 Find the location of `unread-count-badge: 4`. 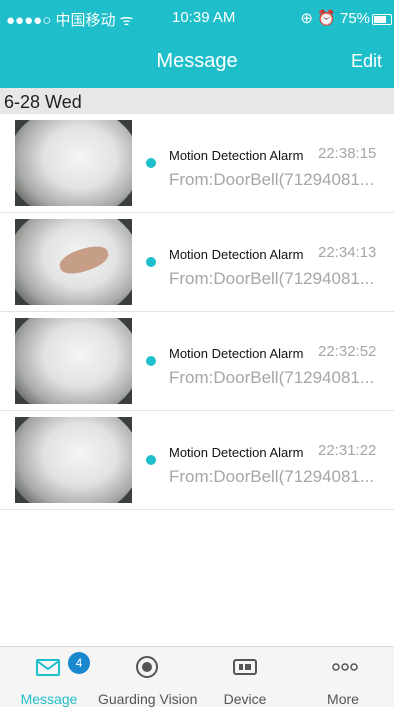

unread-count-badge: 4 is located at coordinates (79, 663).